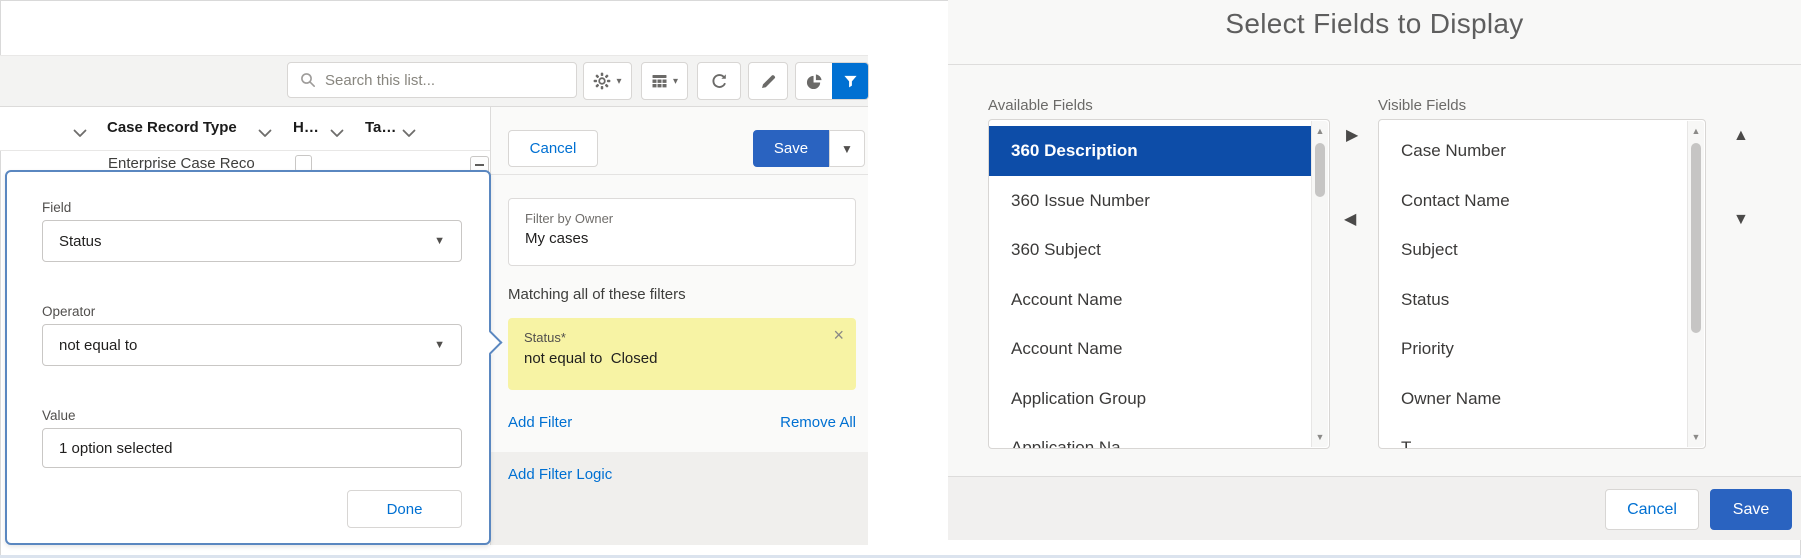 Image resolution: width=1801 pixels, height=558 pixels. I want to click on search-icon, so click(308, 80).